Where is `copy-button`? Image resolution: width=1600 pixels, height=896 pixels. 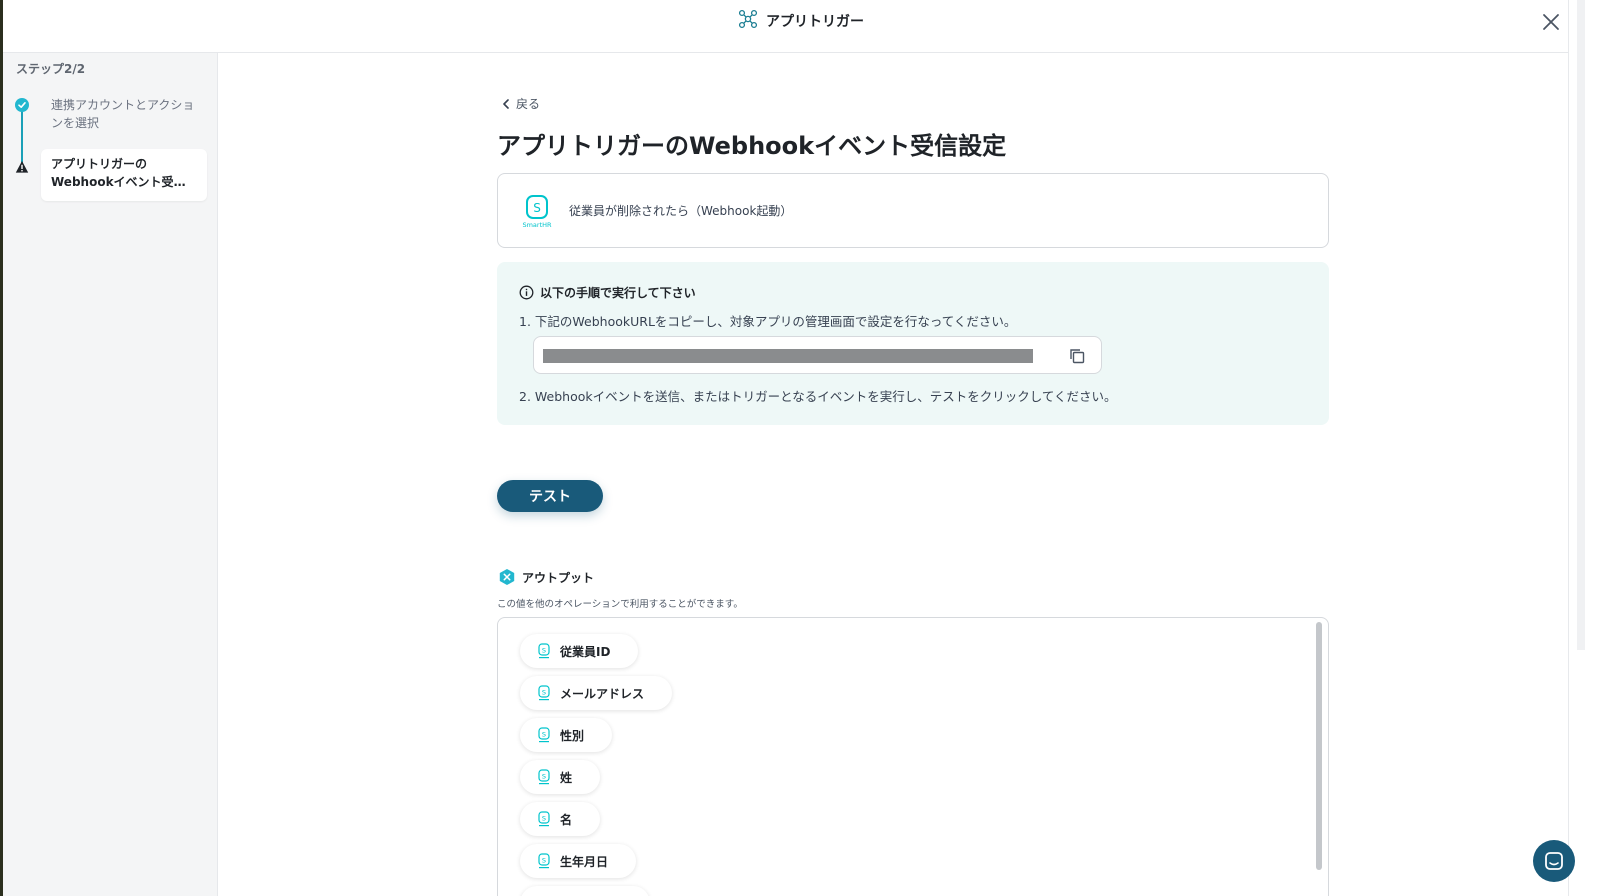
copy-button is located at coordinates (1077, 356).